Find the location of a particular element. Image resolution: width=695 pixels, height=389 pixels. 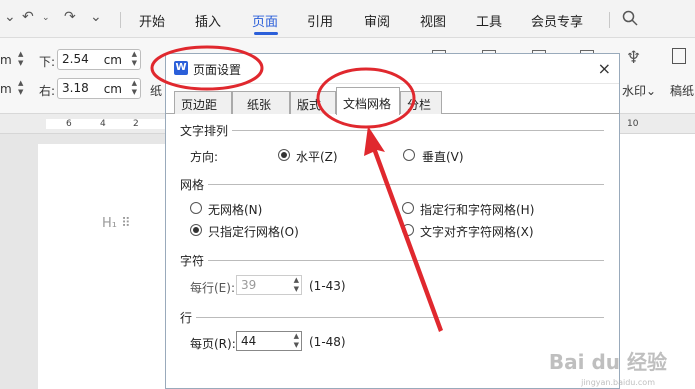

baidu-watermark-url: jingyan.baidu.com is located at coordinates (618, 382).